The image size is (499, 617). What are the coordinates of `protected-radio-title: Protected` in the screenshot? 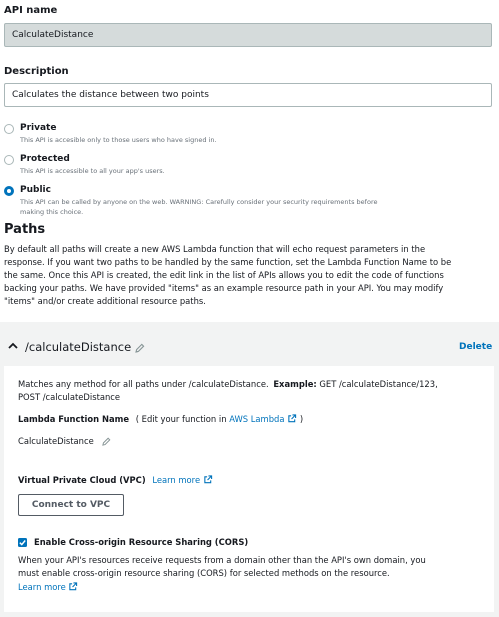 It's located at (45, 159).